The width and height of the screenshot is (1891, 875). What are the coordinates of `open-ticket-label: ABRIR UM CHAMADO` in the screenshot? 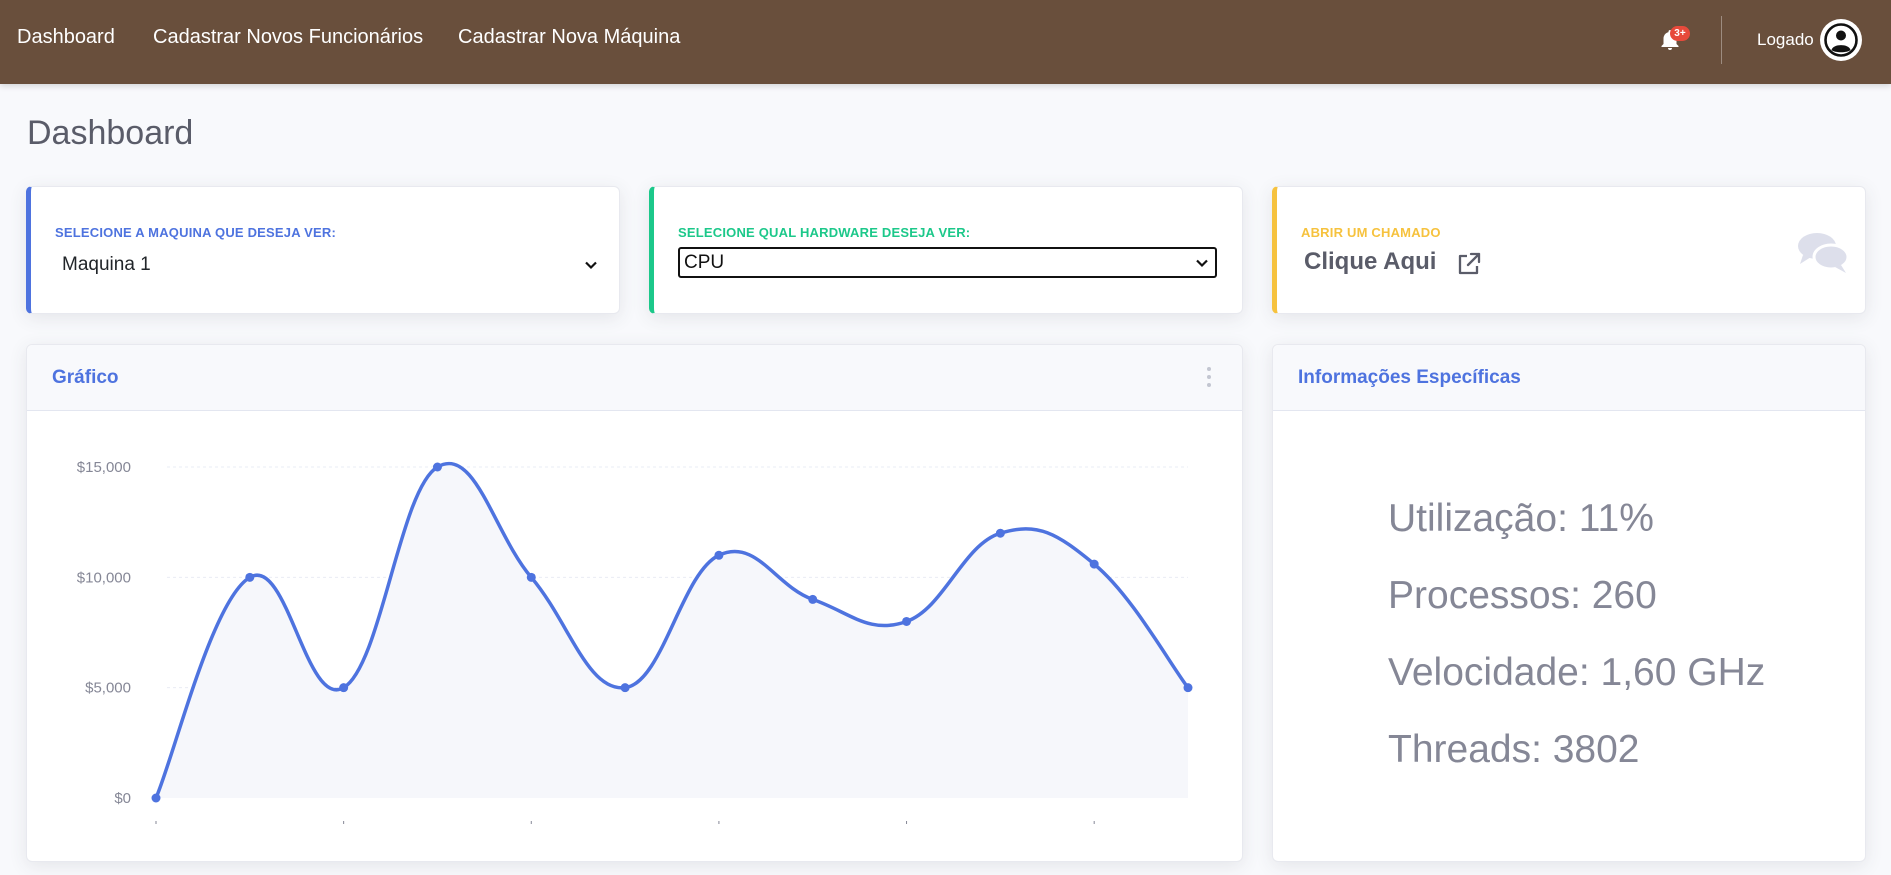 It's located at (1371, 232).